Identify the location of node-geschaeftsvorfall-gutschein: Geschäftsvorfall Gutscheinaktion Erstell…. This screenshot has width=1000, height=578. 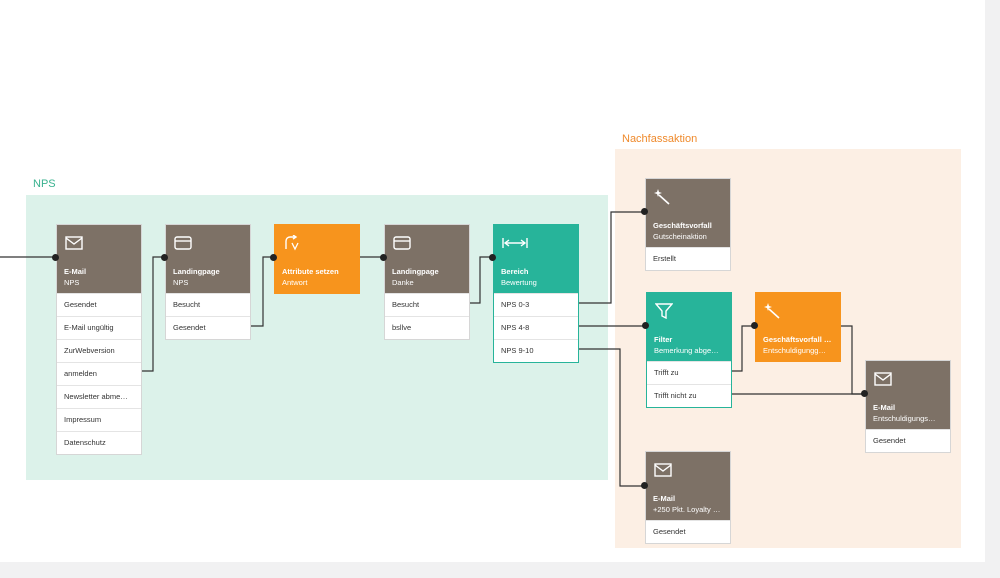
(688, 224).